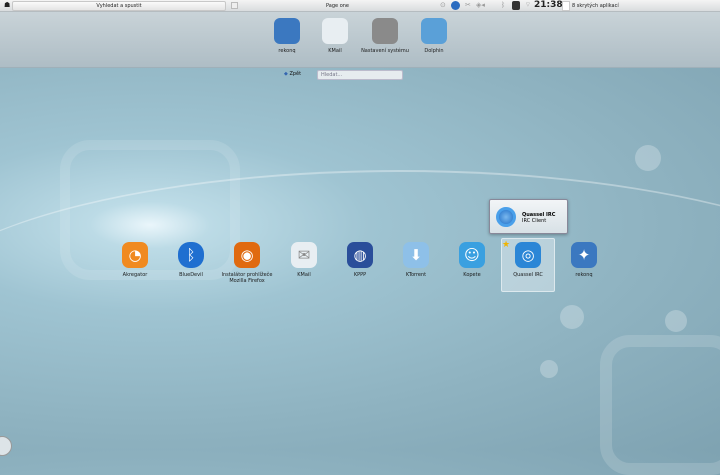 Image resolution: width=720 pixels, height=475 pixels. I want to click on quassel-icon, so click(506, 217).